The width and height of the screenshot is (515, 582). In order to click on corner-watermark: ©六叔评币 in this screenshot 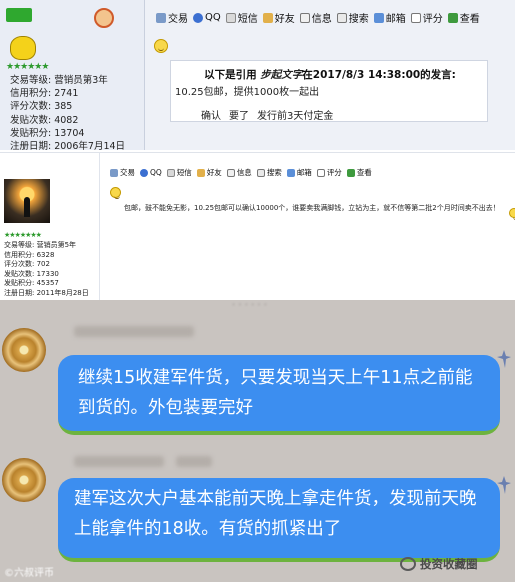, I will do `click(29, 573)`.